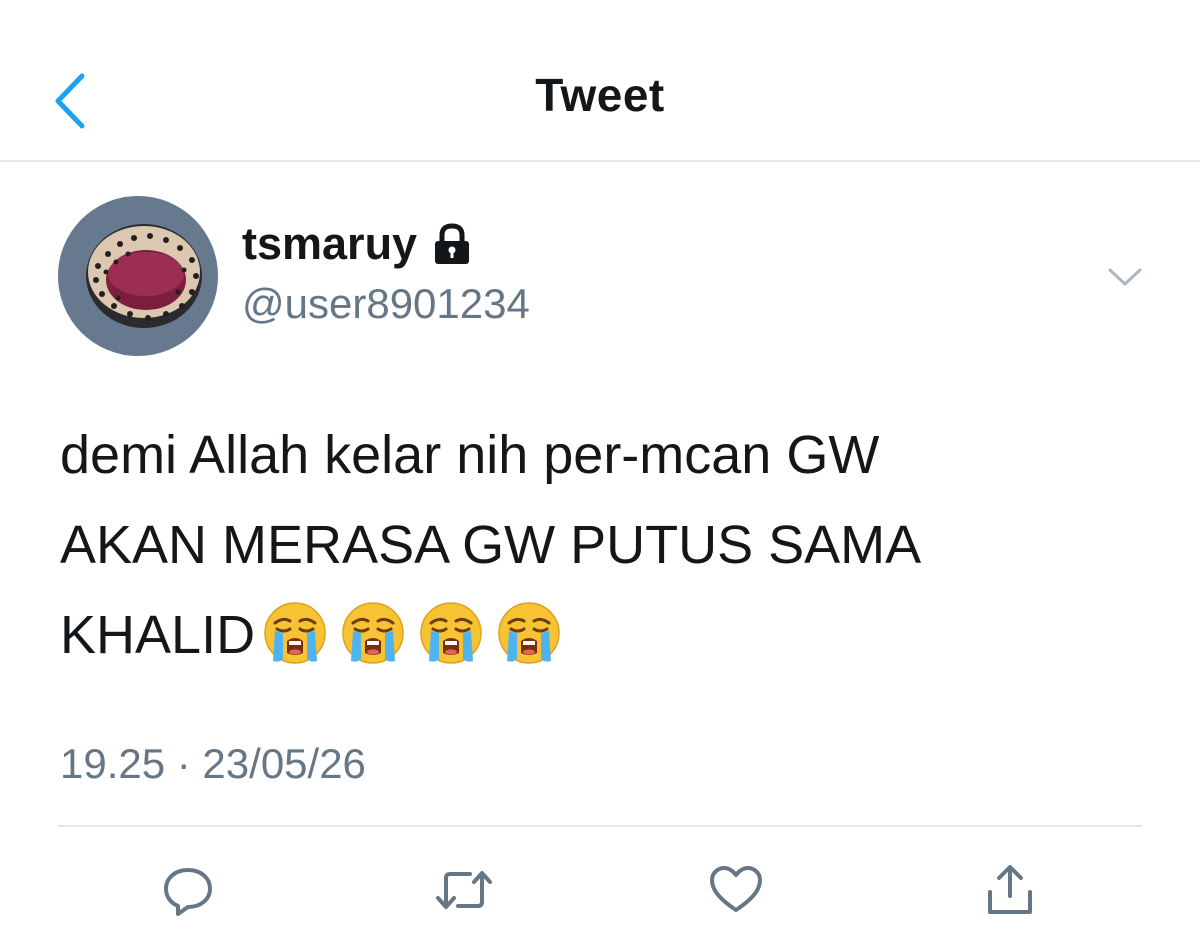 The image size is (1200, 945). What do you see at coordinates (330, 243) in the screenshot?
I see `display-name-text: tsmaruy` at bounding box center [330, 243].